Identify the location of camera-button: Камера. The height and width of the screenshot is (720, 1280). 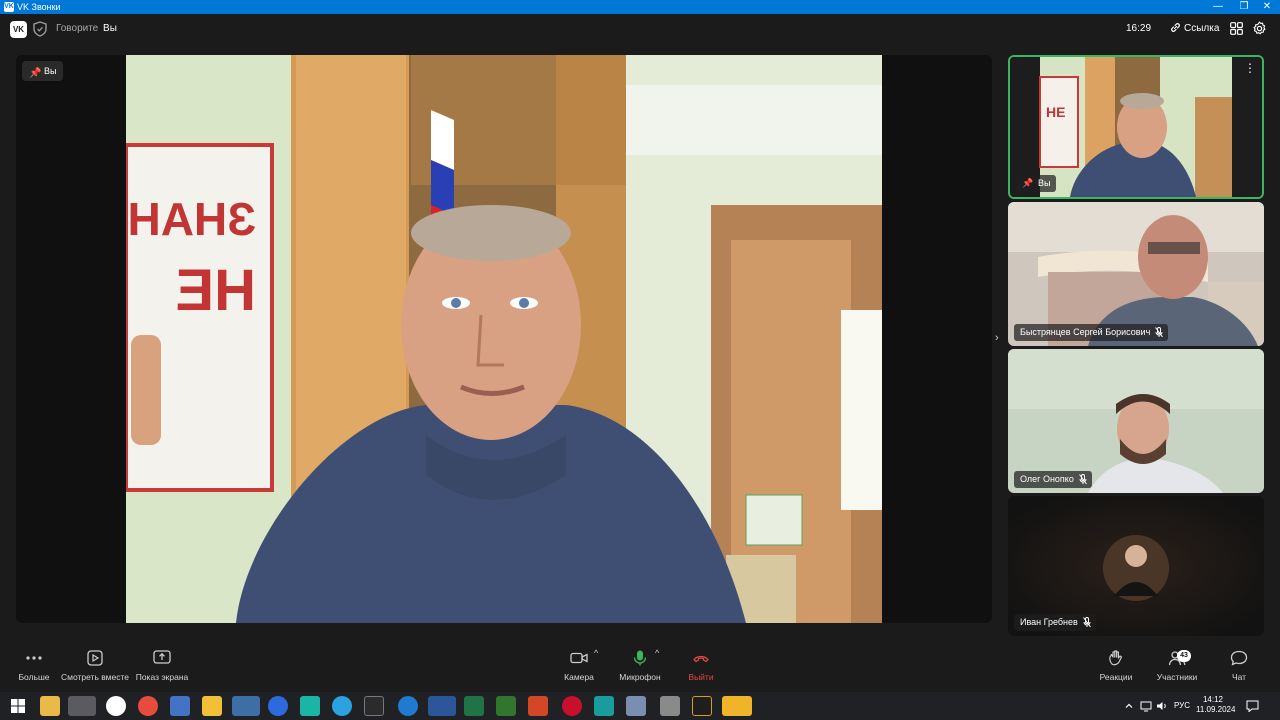
(579, 666).